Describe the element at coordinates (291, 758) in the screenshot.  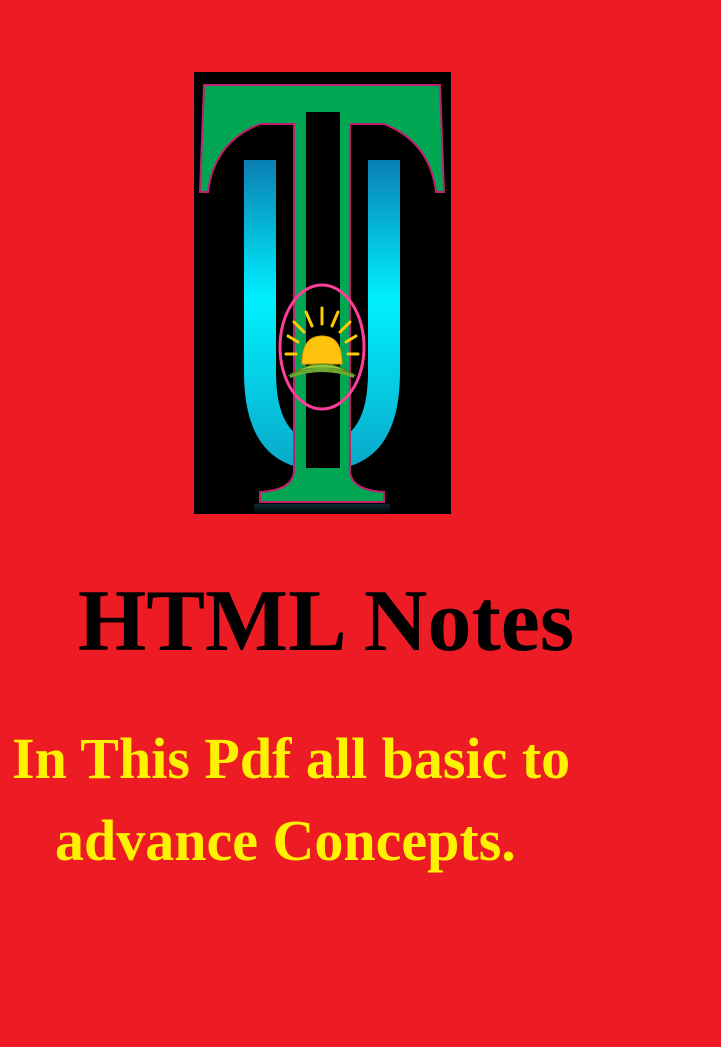
I see `subtitle-line-1: In This Pdf all basic to` at that location.